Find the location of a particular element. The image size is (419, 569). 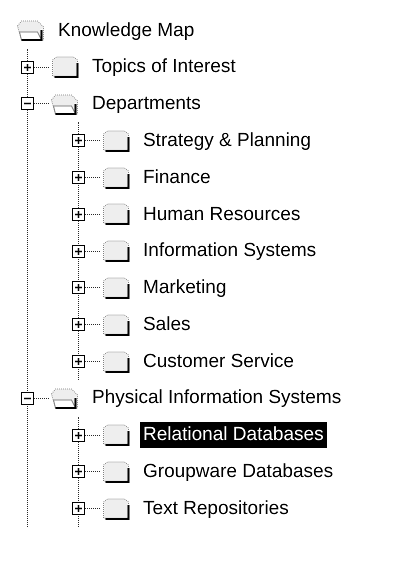

tree-item: Information Systems is located at coordinates (230, 251).